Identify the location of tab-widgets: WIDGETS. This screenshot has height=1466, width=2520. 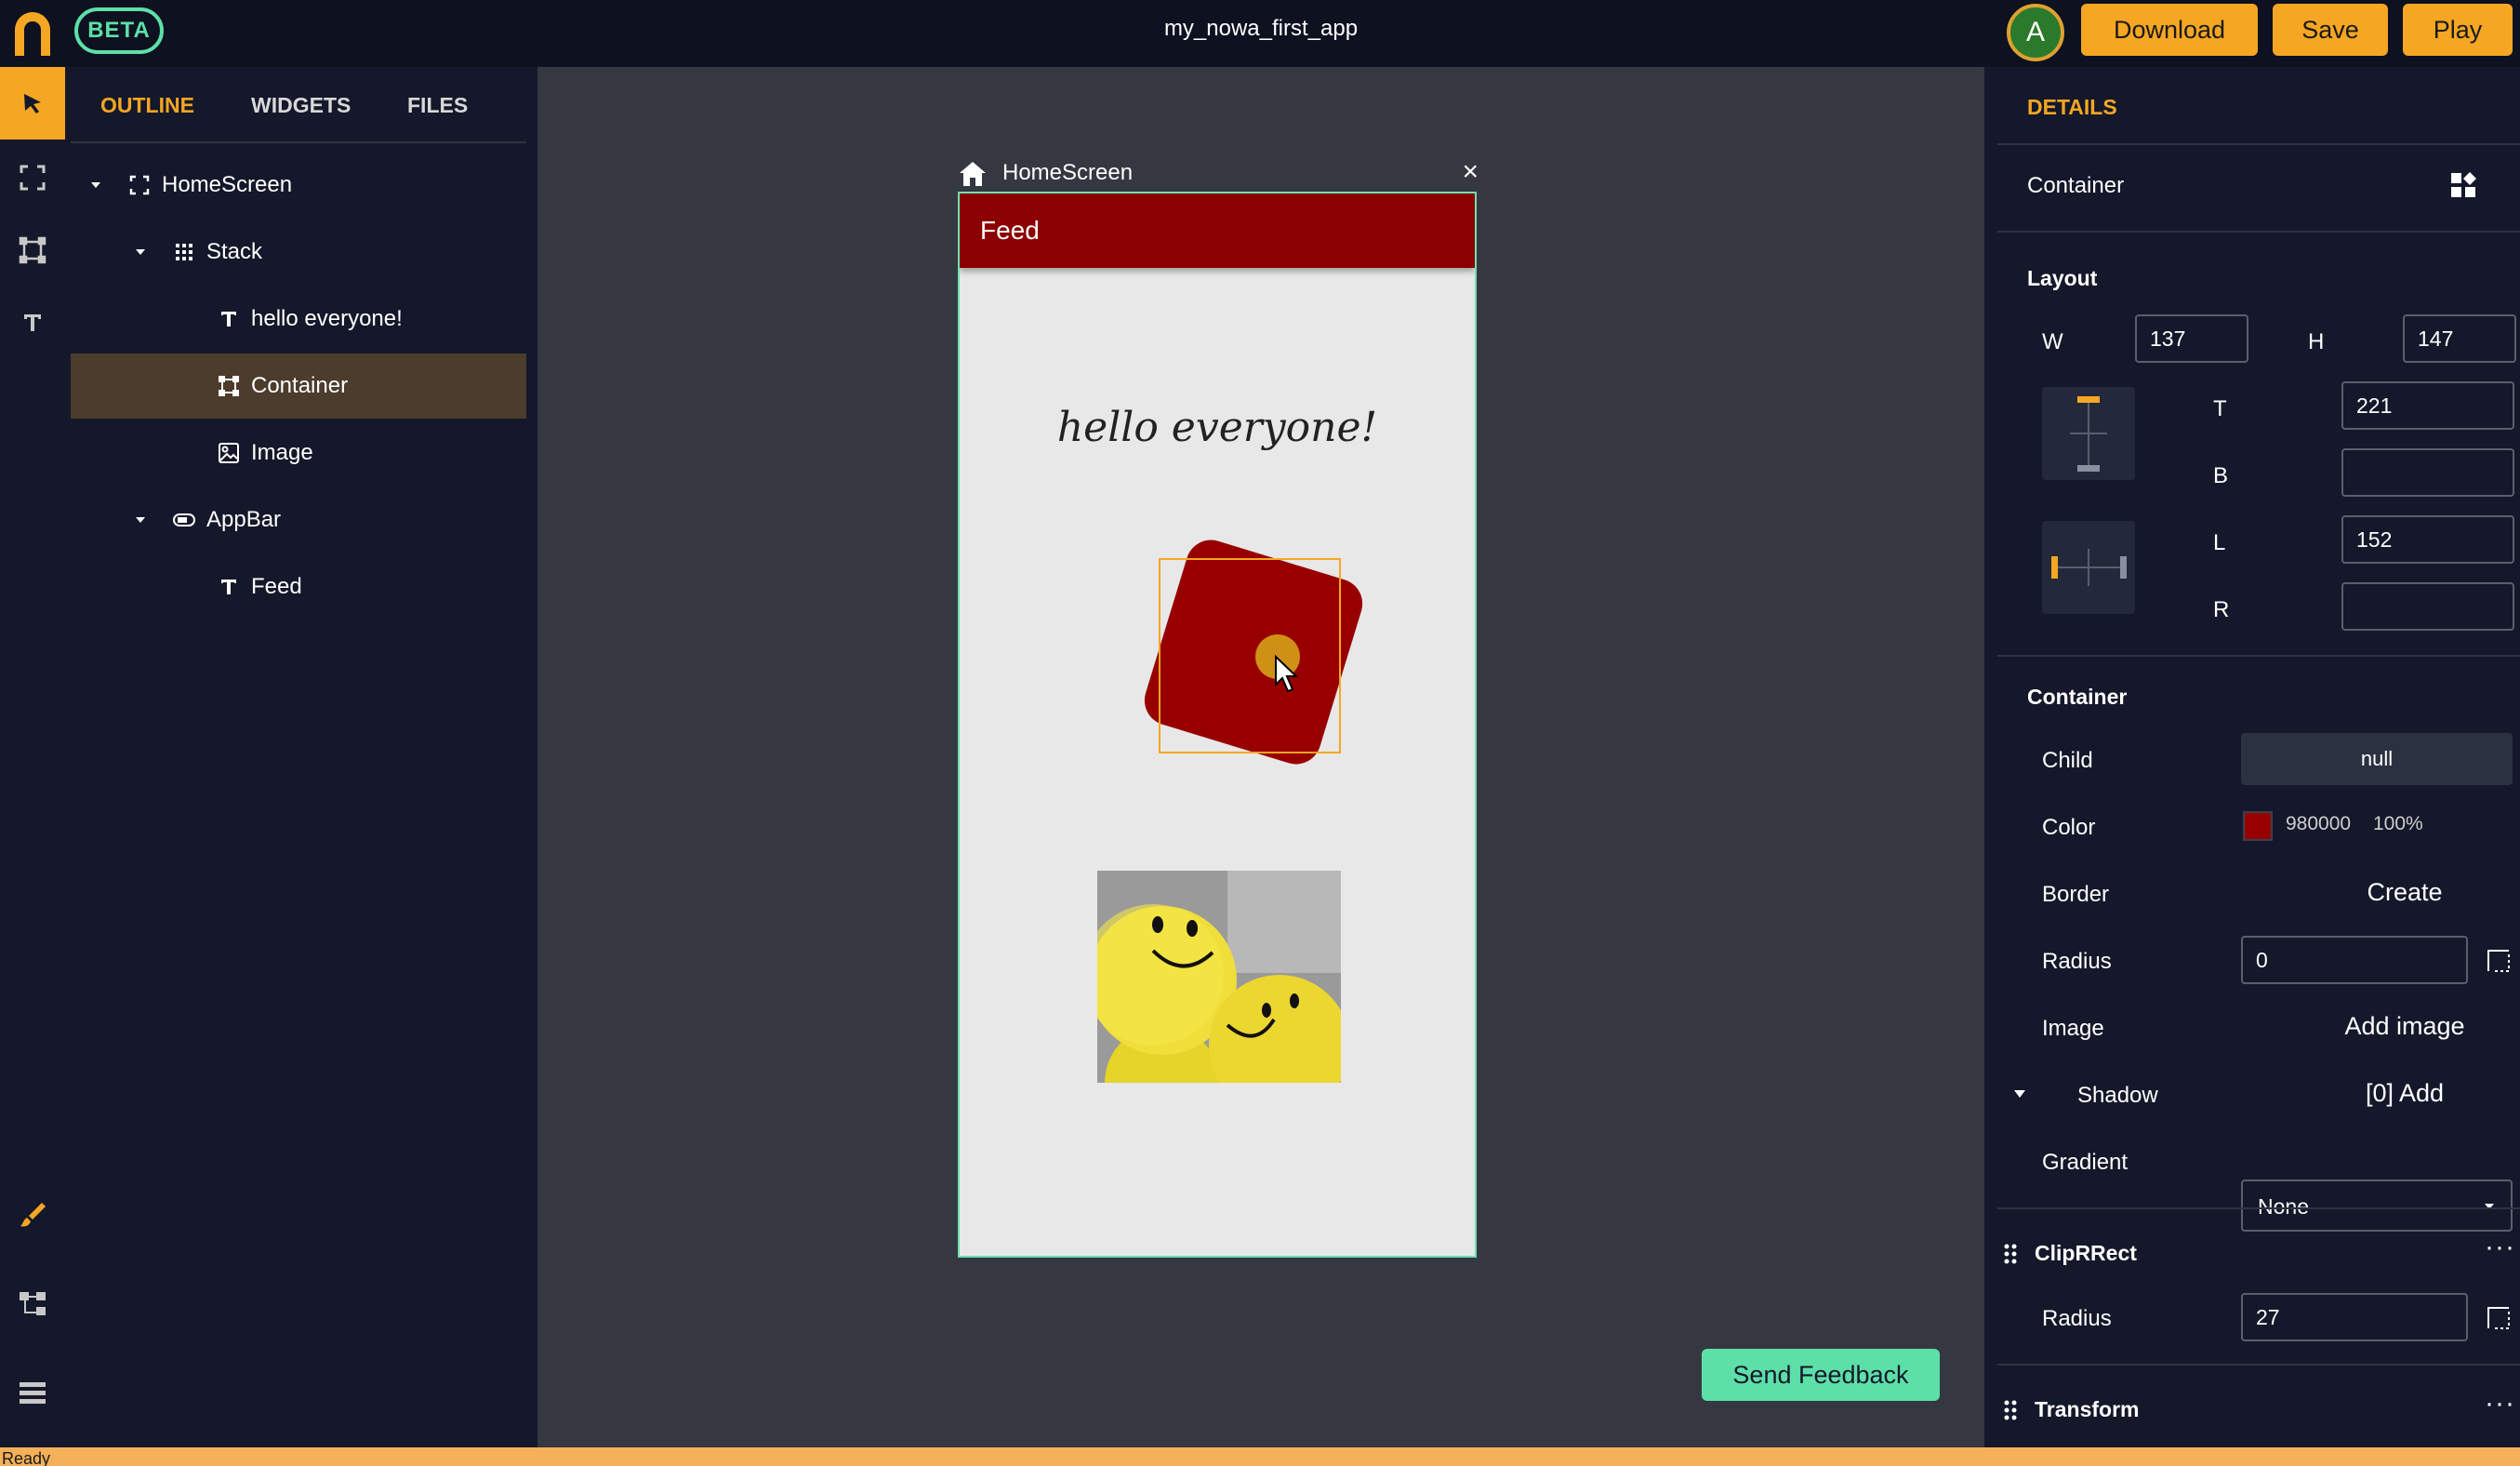
(301, 105).